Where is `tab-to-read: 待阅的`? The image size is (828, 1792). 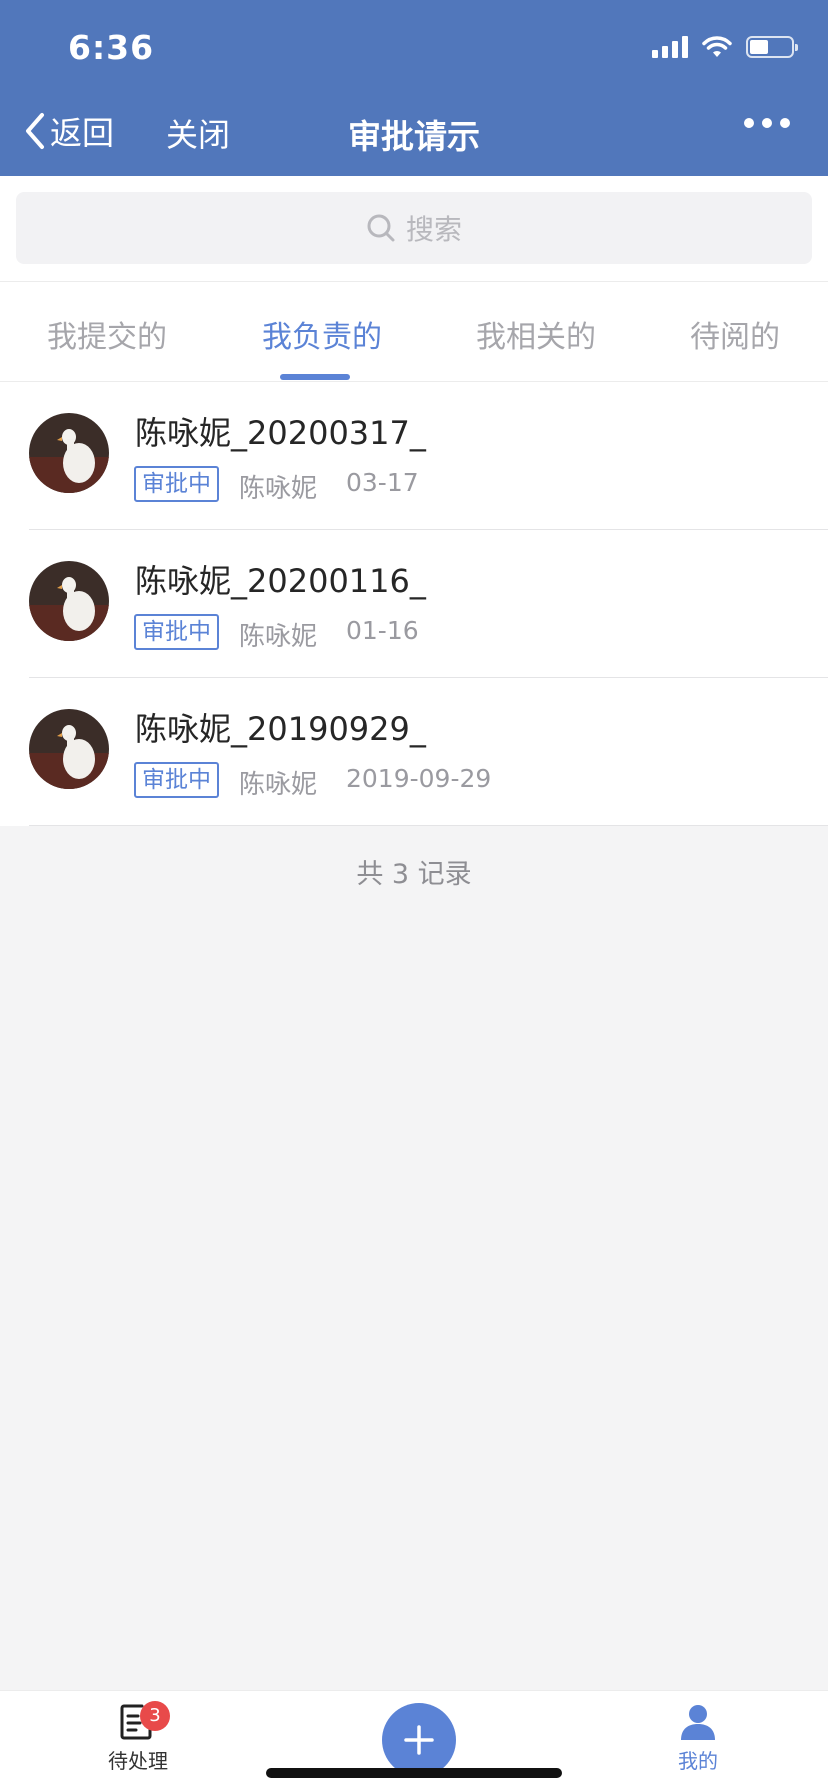 tab-to-read: 待阅的 is located at coordinates (735, 334).